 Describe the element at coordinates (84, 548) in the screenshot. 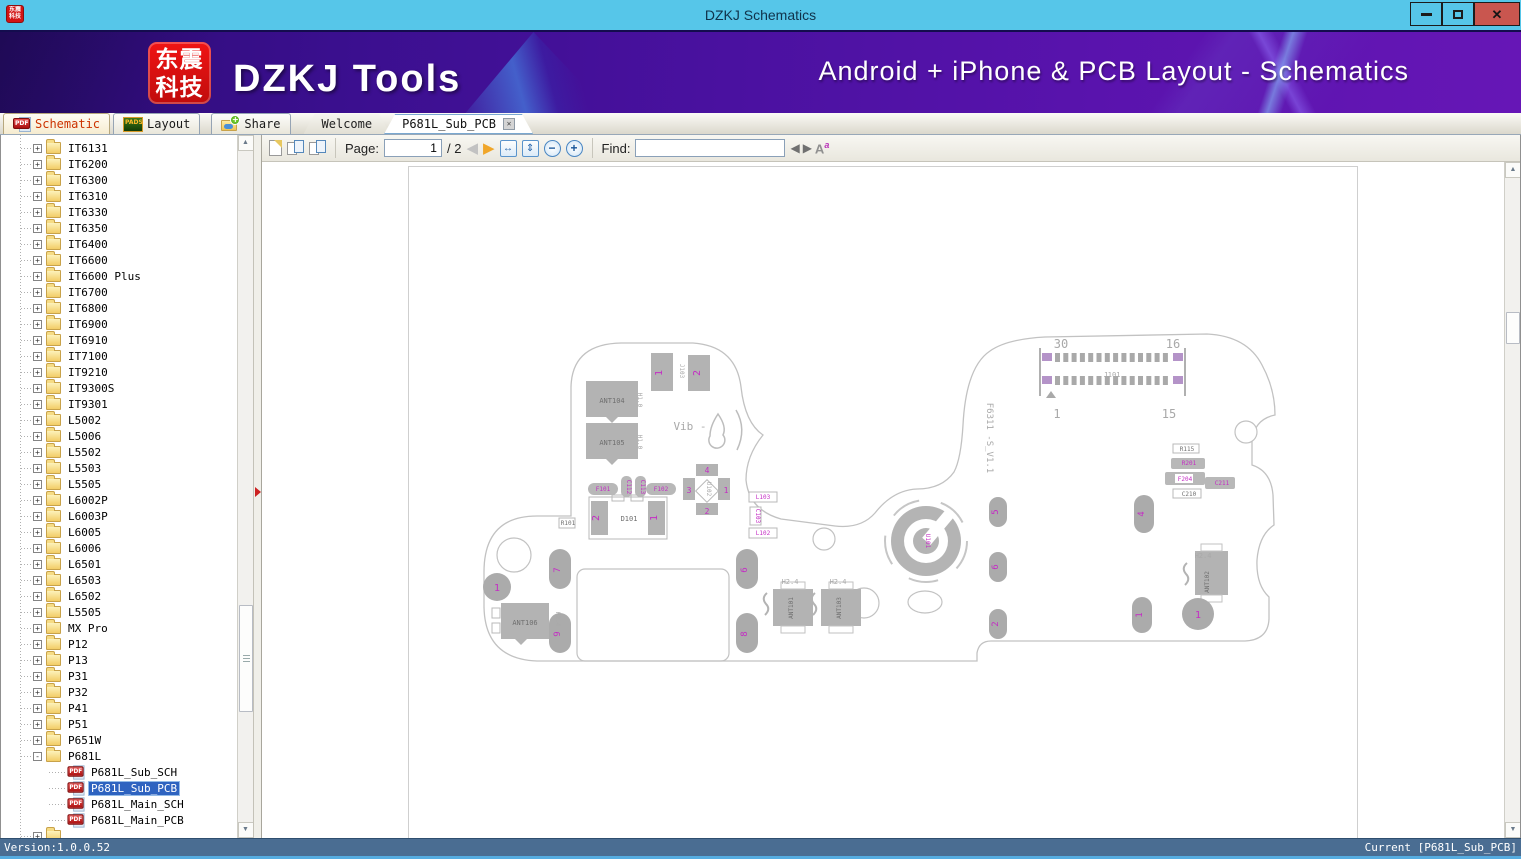

I see `tree-item-label: L6006` at that location.